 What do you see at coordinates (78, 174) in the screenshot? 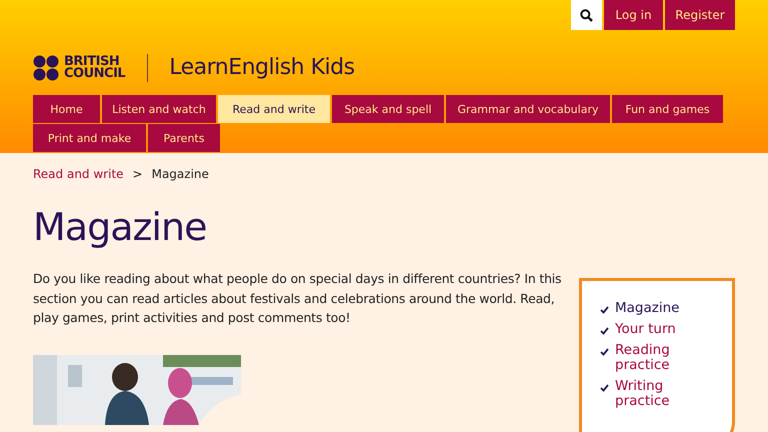
I see `breadcrumb-link: Read and write` at bounding box center [78, 174].